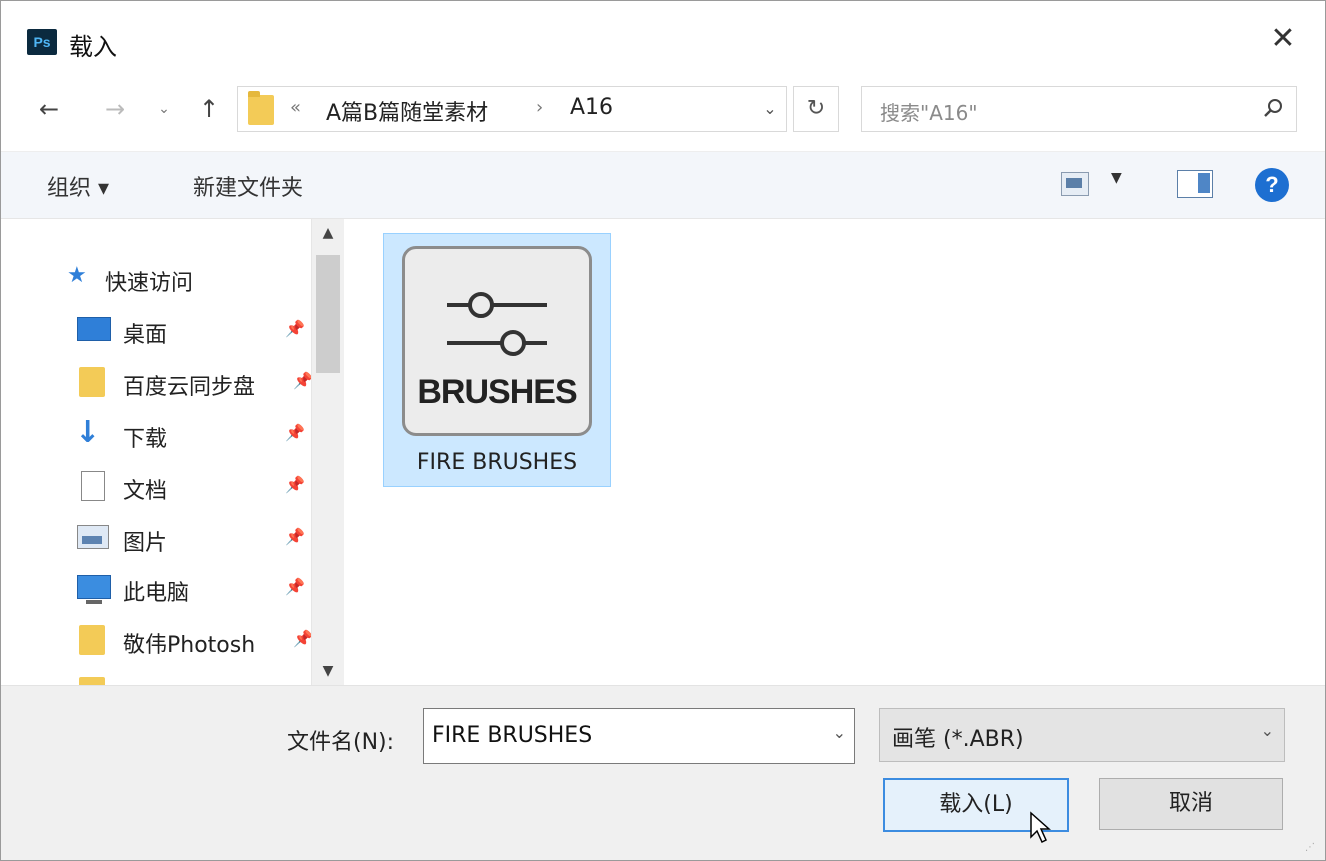 The width and height of the screenshot is (1326, 861). What do you see at coordinates (328, 671) in the screenshot?
I see `scroll-down-arrow-icon: ▼` at bounding box center [328, 671].